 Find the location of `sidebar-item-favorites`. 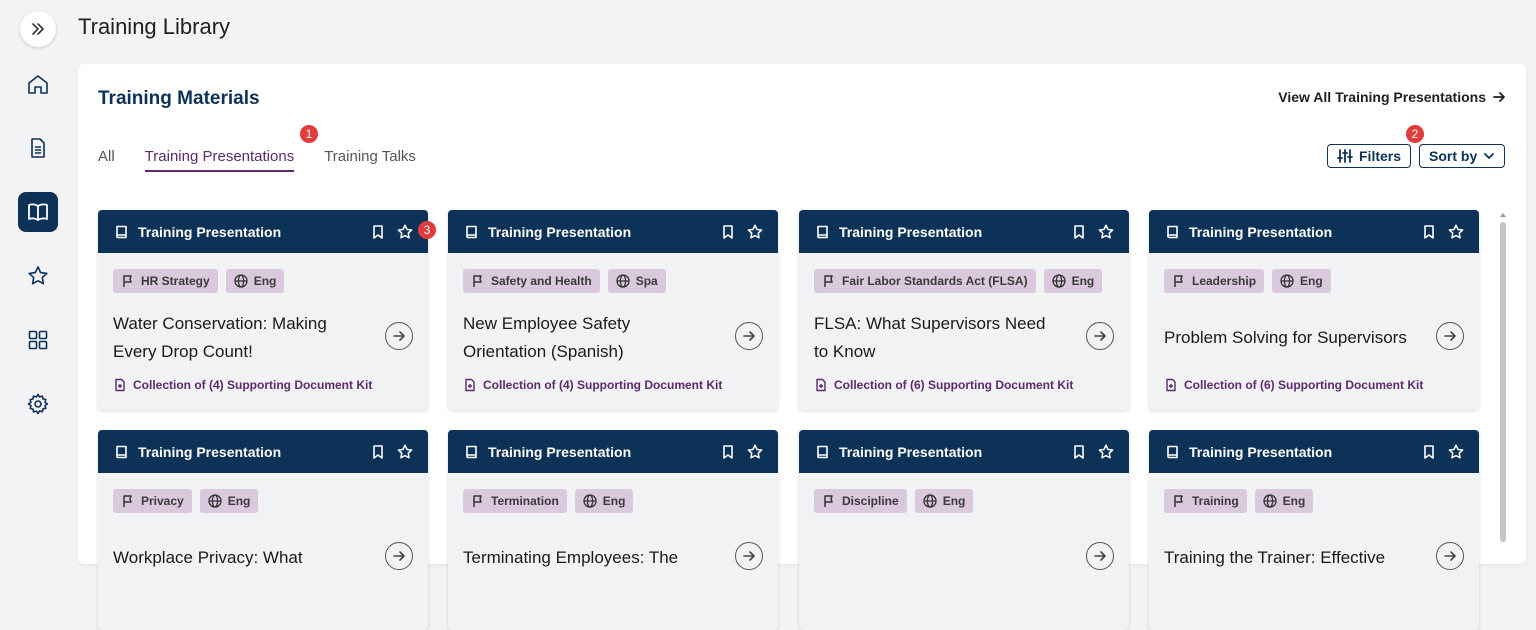

sidebar-item-favorites is located at coordinates (38, 276).